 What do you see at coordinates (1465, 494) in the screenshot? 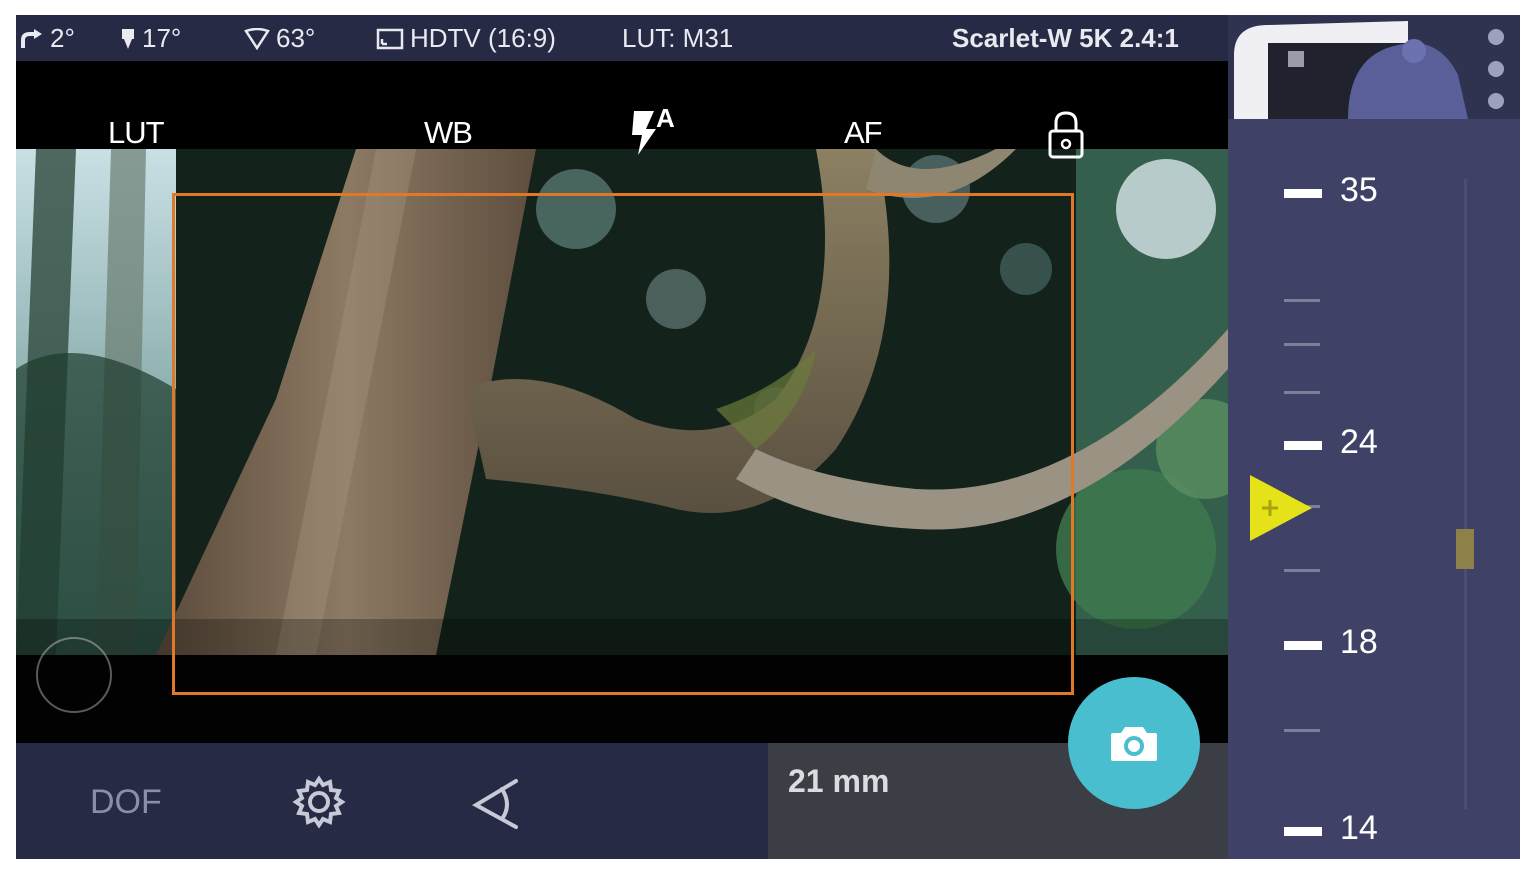
I see `zoom-slider-track` at bounding box center [1465, 494].